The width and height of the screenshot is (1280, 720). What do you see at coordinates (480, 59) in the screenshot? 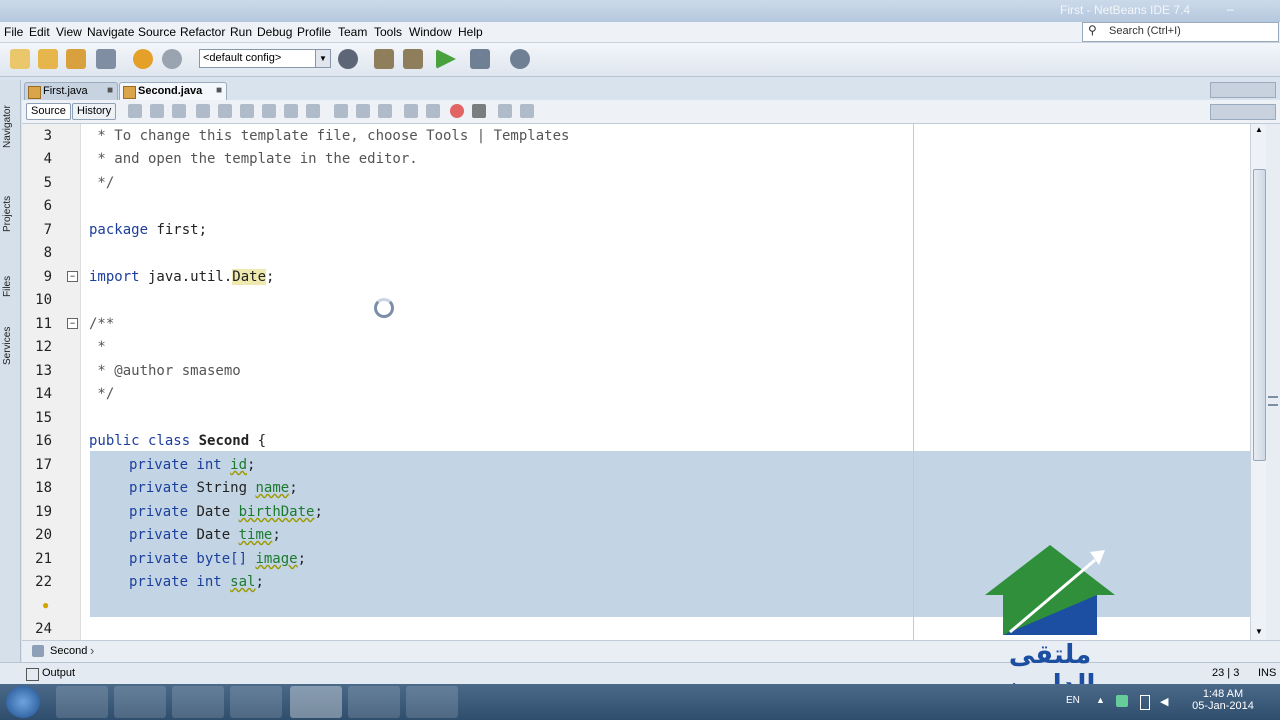
I see `debug-icon` at bounding box center [480, 59].